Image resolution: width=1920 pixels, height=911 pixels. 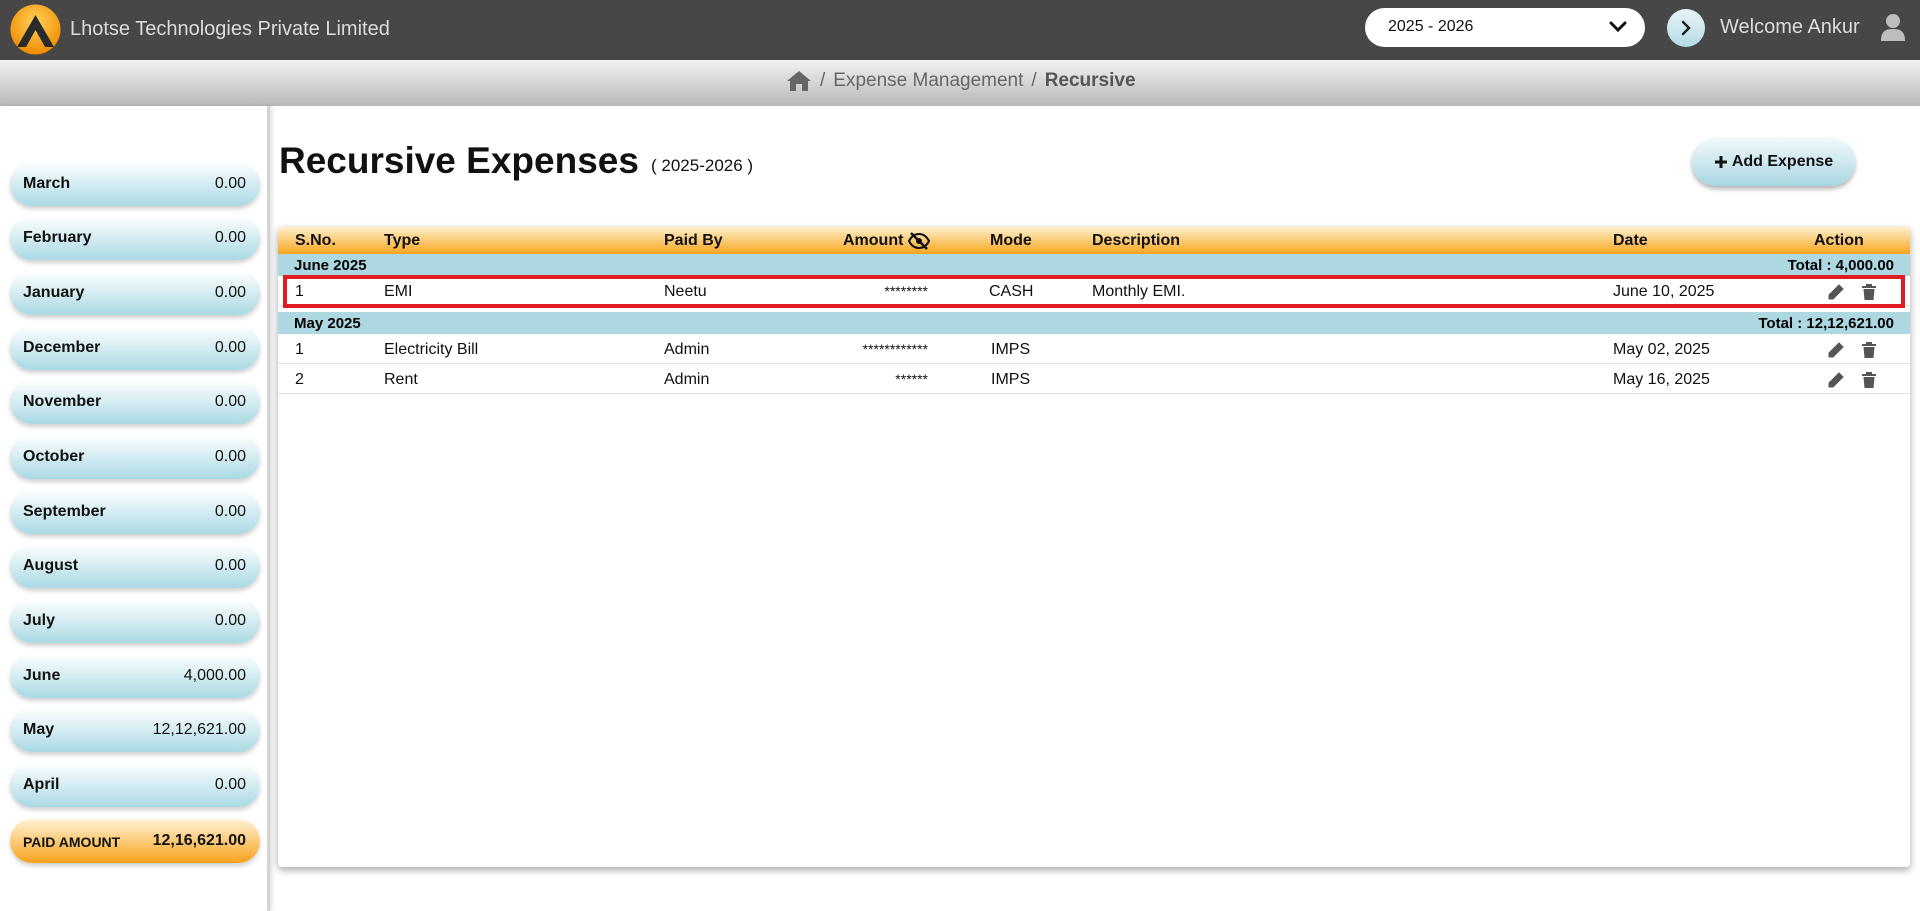 What do you see at coordinates (402, 240) in the screenshot?
I see `column-type: Type` at bounding box center [402, 240].